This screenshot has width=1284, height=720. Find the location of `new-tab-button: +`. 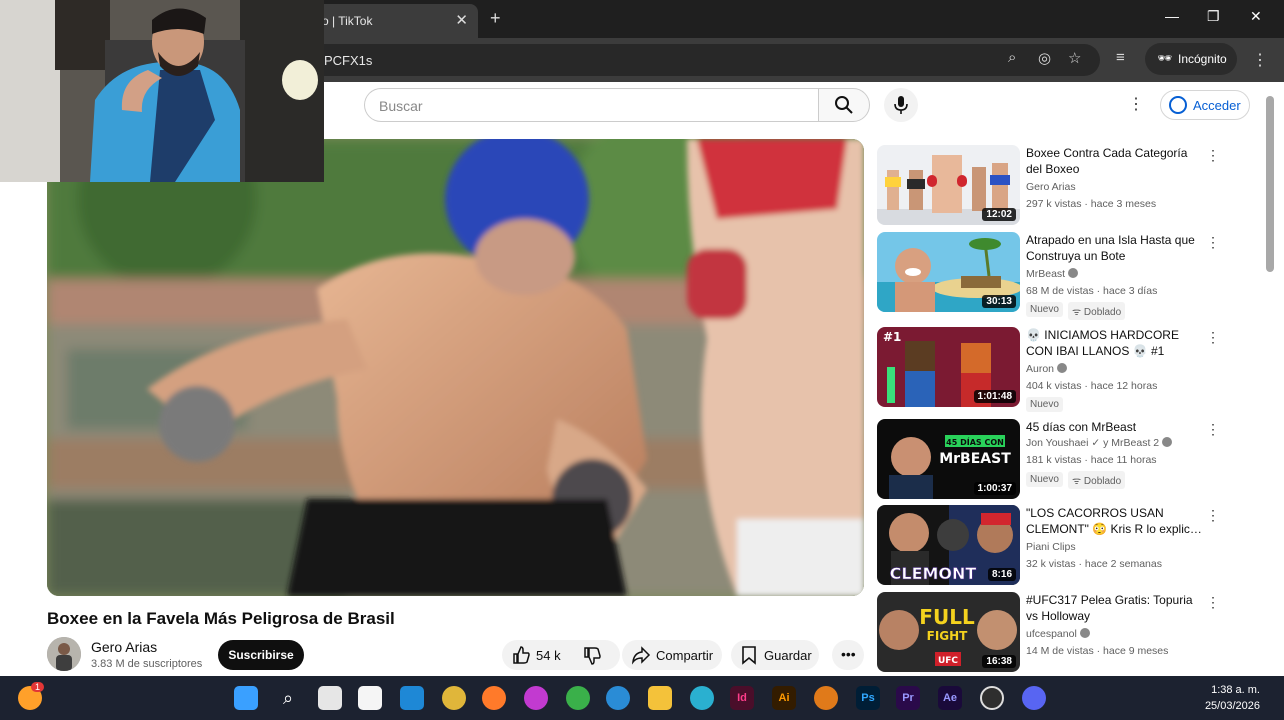

new-tab-button: + is located at coordinates (495, 18).